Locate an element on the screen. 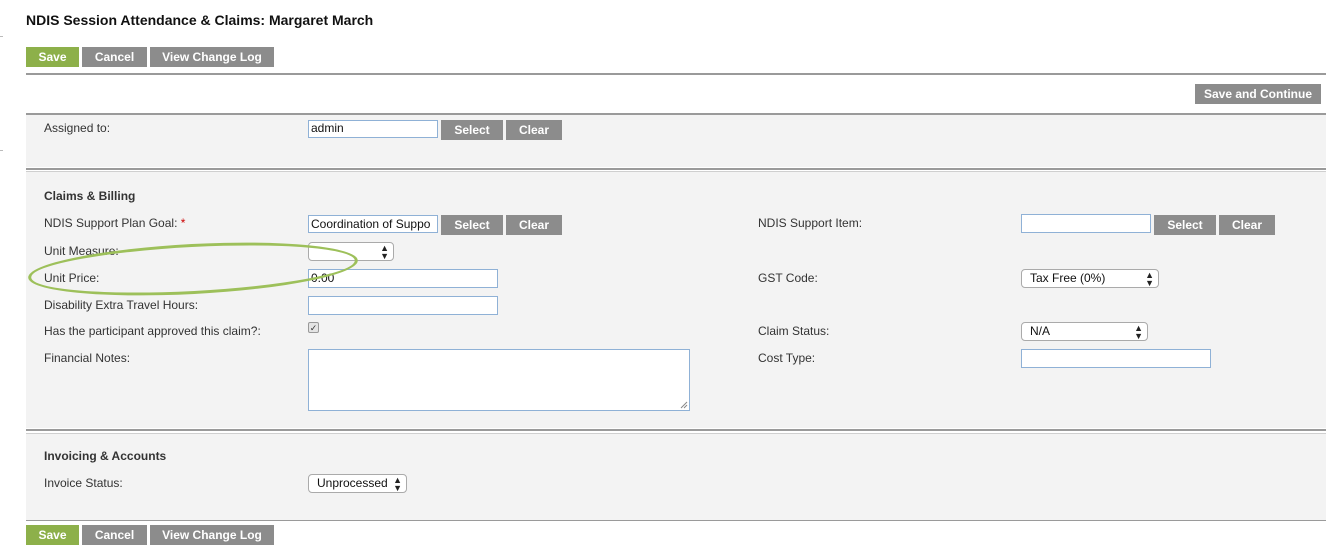 The width and height of the screenshot is (1326, 557). save-and-continue-button: Save and Continue is located at coordinates (1258, 94).